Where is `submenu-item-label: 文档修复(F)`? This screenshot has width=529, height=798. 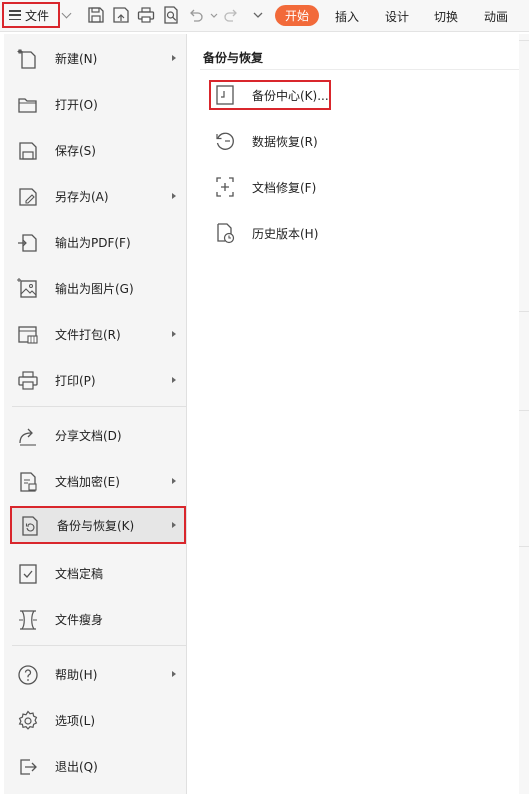
submenu-item-label: 文档修复(F) is located at coordinates (284, 187).